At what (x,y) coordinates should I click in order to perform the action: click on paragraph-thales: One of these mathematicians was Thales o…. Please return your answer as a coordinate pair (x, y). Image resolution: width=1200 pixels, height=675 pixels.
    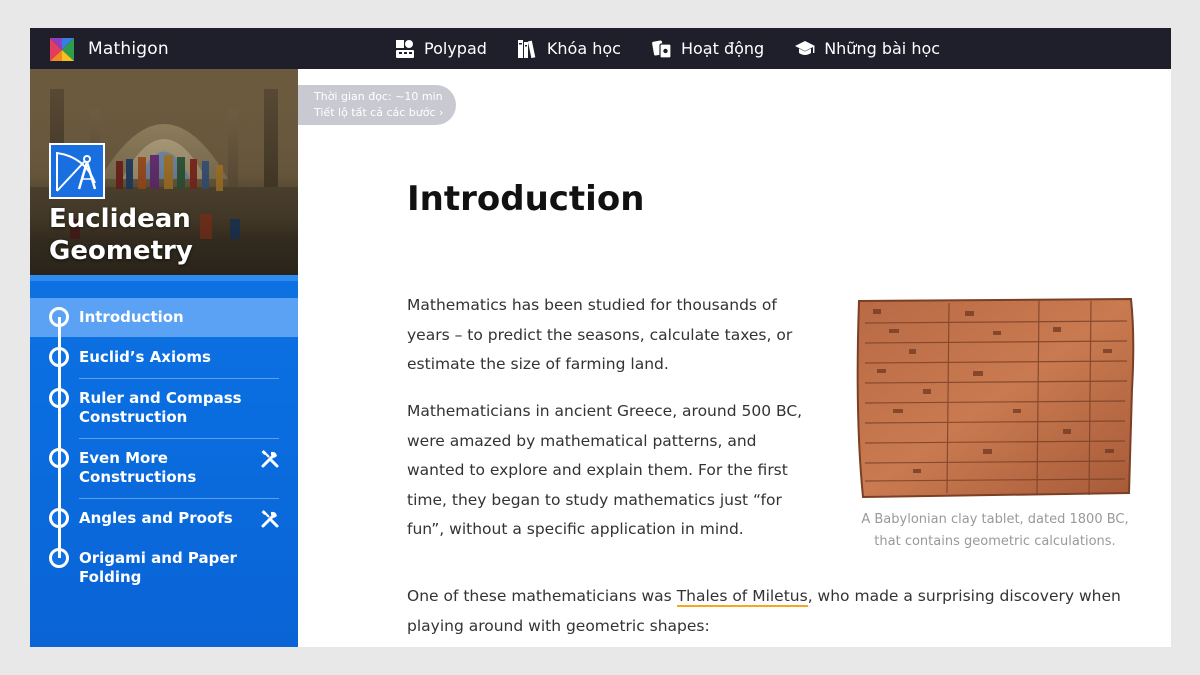
    Looking at the image, I should click on (777, 611).